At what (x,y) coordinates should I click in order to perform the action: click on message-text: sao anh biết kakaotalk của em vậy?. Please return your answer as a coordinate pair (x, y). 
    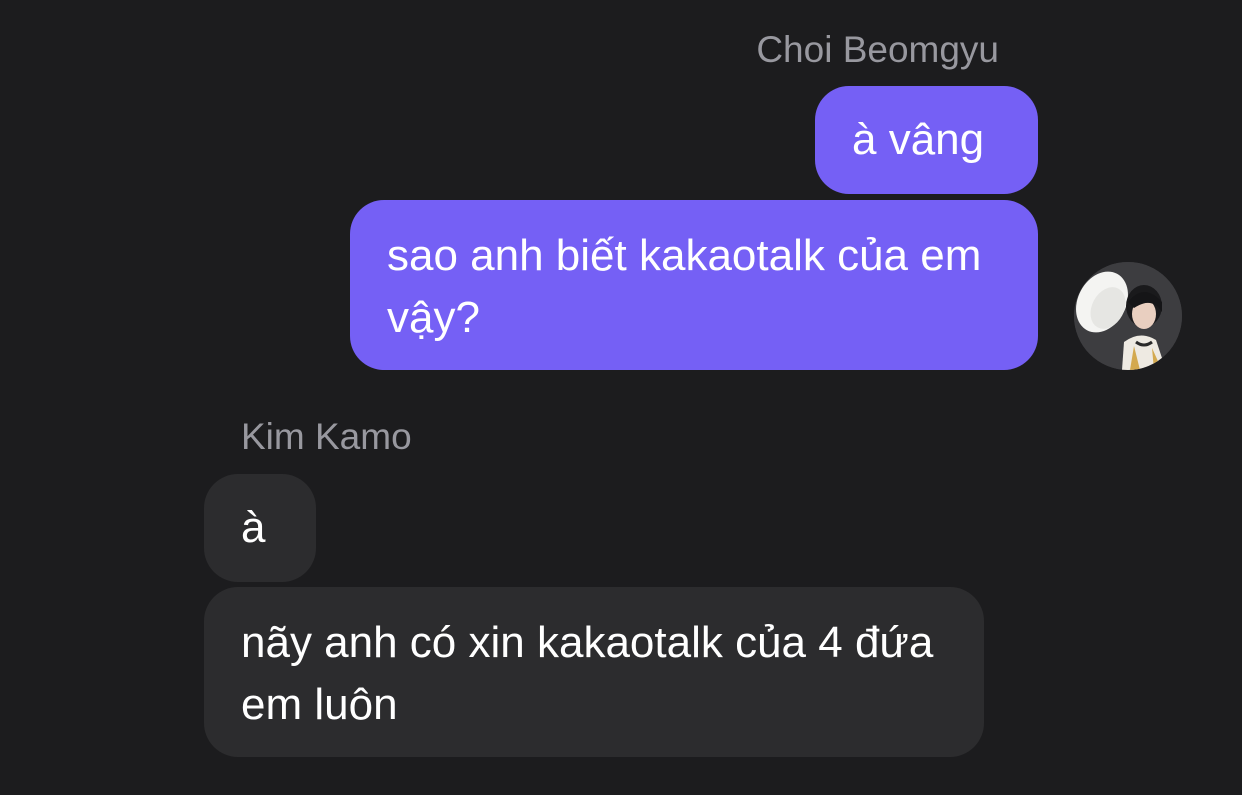
    Looking at the image, I should click on (684, 286).